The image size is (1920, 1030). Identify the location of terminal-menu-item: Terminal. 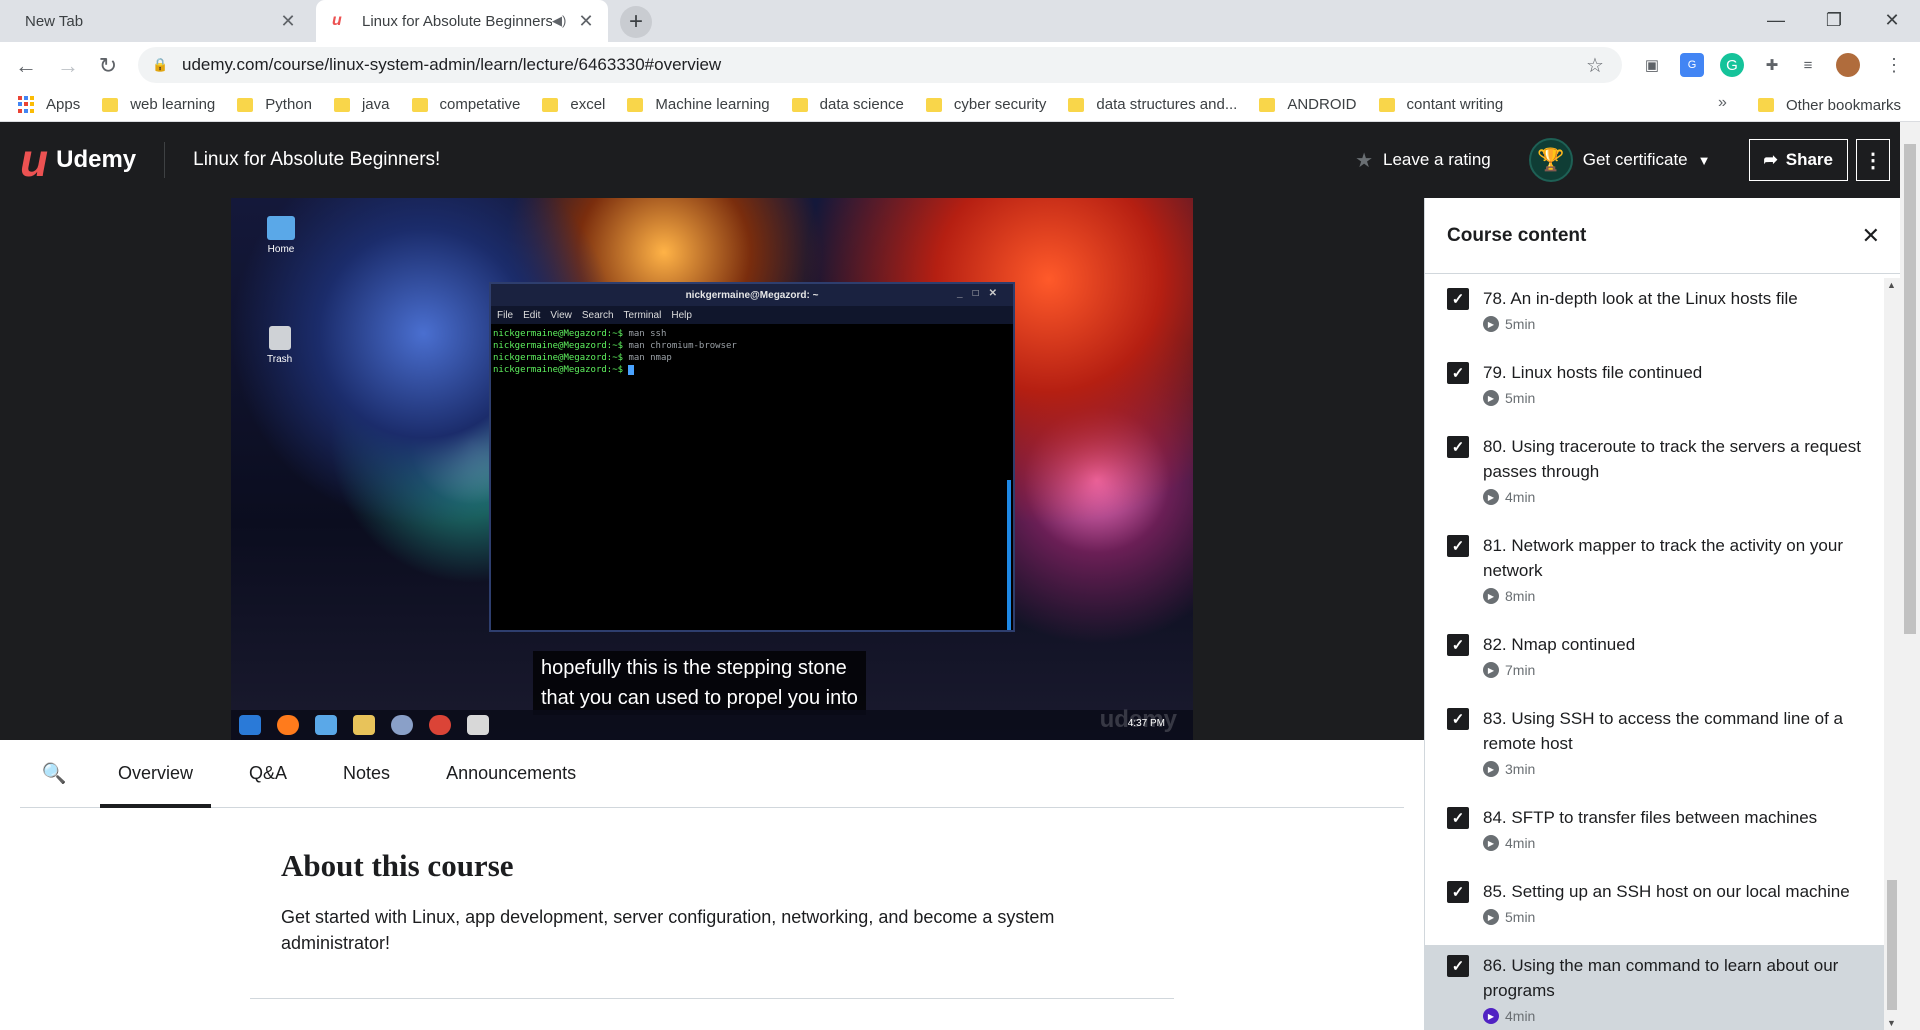
(642, 315).